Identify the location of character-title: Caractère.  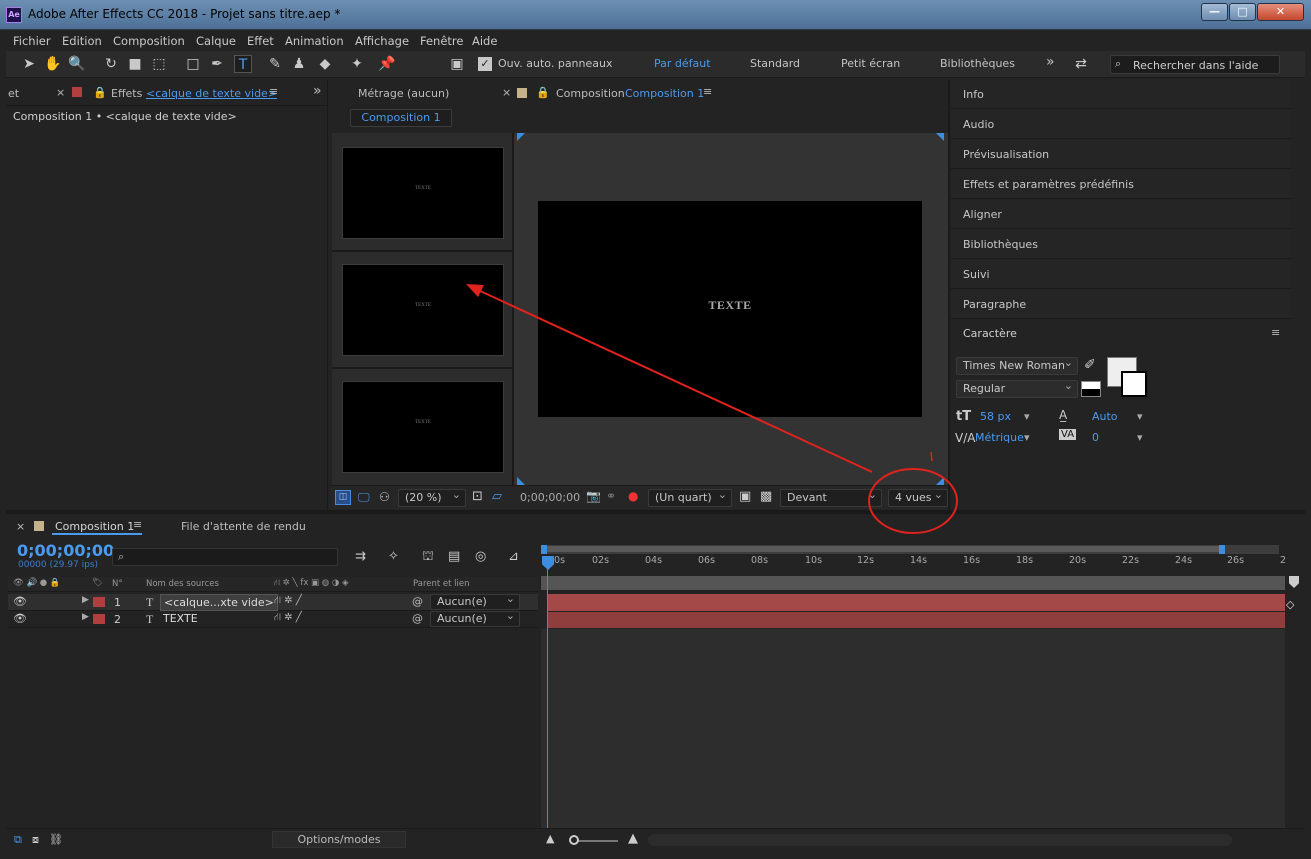
(990, 333).